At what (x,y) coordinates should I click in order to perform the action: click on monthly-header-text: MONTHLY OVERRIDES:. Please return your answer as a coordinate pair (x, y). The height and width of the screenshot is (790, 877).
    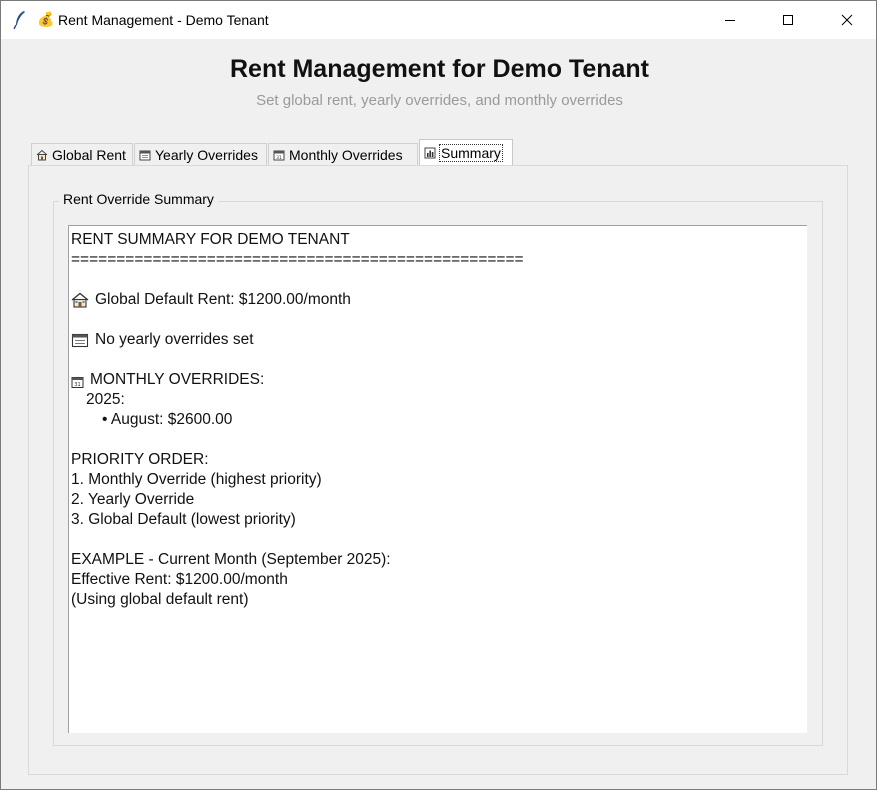
    Looking at the image, I should click on (177, 379).